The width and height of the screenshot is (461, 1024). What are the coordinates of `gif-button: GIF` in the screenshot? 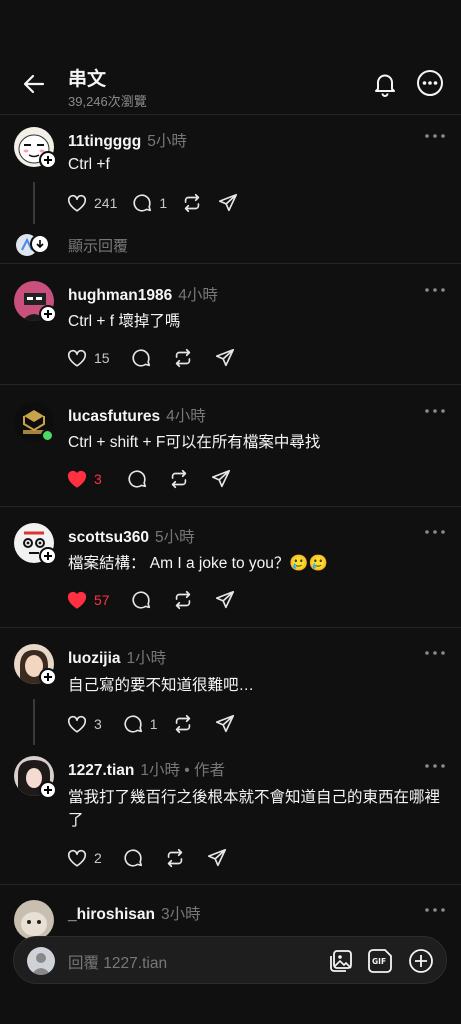 It's located at (381, 961).